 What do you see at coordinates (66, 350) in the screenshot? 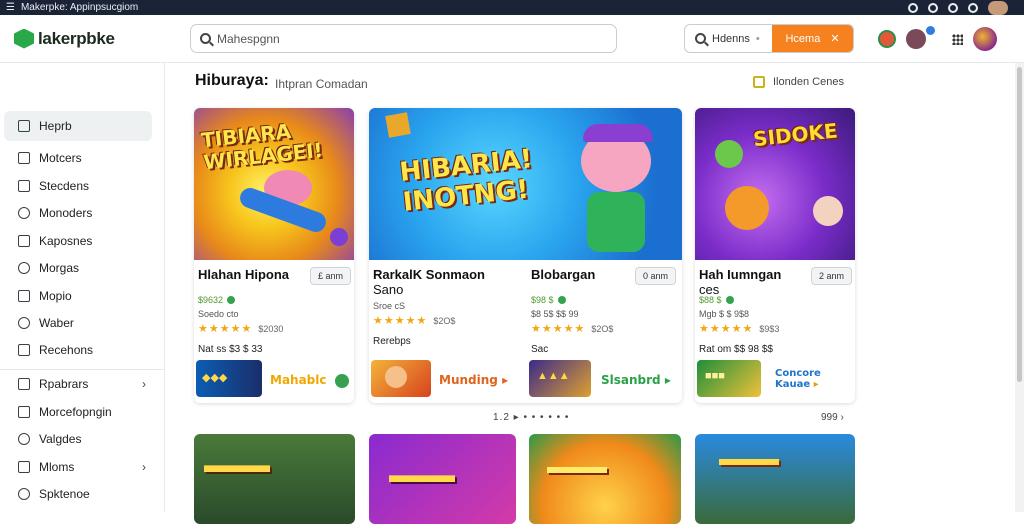
I see `sidebar-item-label: Recehons` at bounding box center [66, 350].